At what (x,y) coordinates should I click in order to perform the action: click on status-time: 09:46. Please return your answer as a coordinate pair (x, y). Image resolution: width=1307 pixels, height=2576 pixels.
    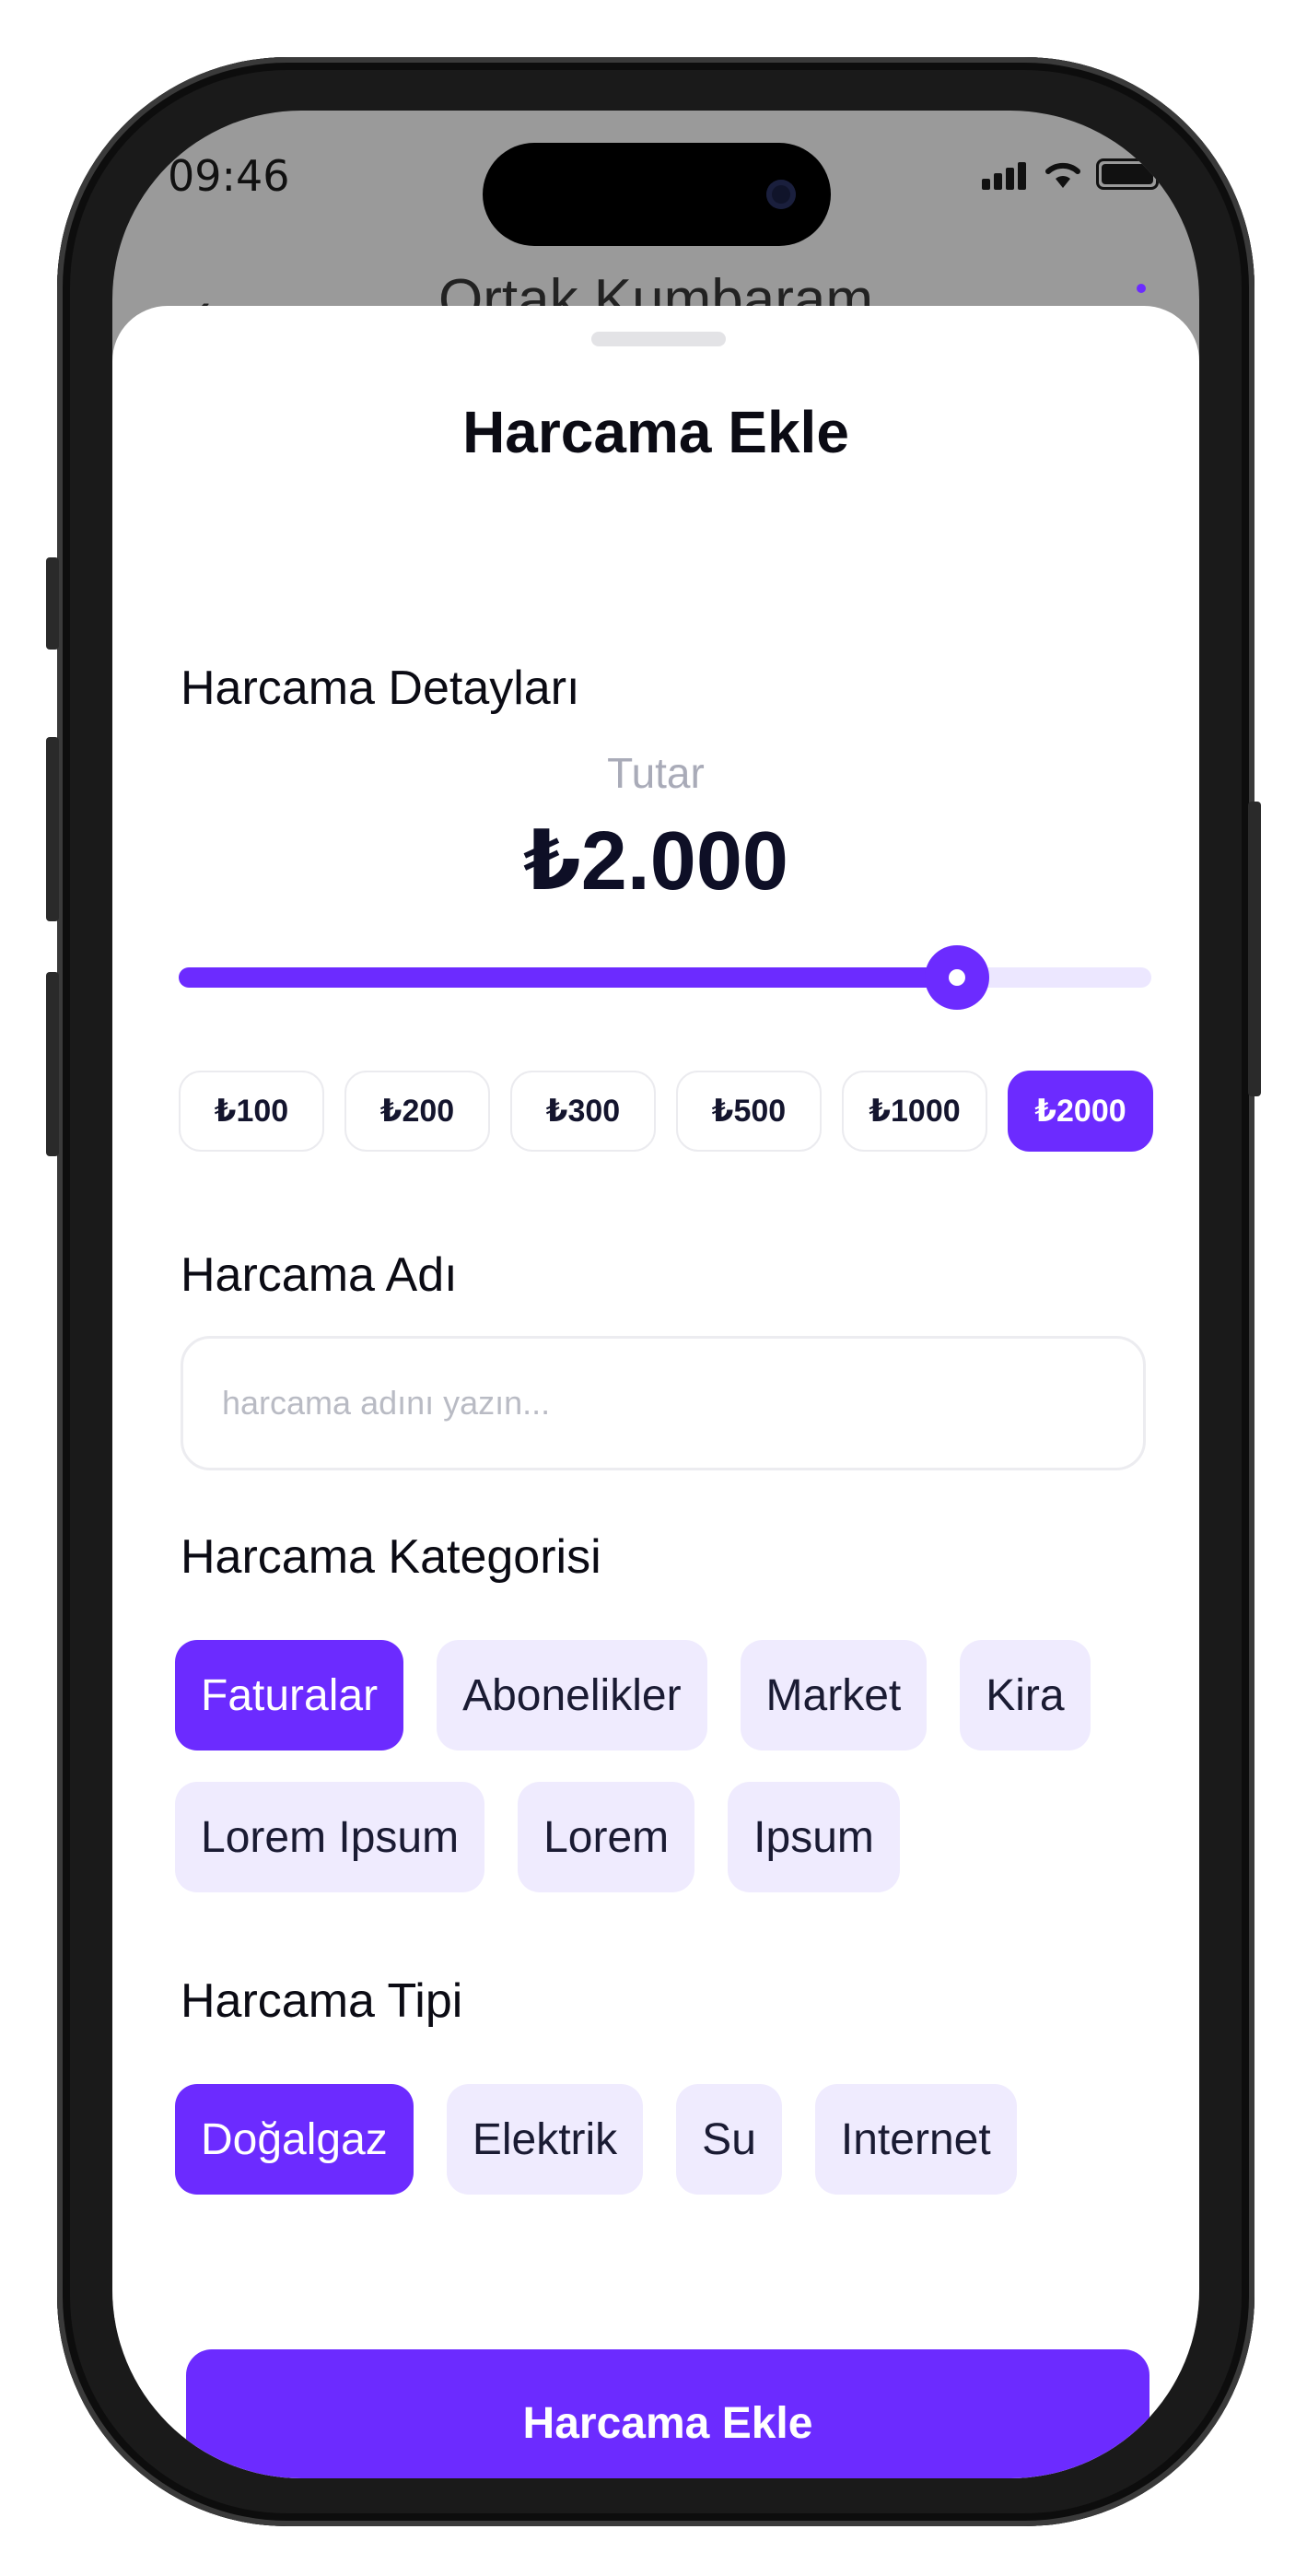
    Looking at the image, I should click on (229, 176).